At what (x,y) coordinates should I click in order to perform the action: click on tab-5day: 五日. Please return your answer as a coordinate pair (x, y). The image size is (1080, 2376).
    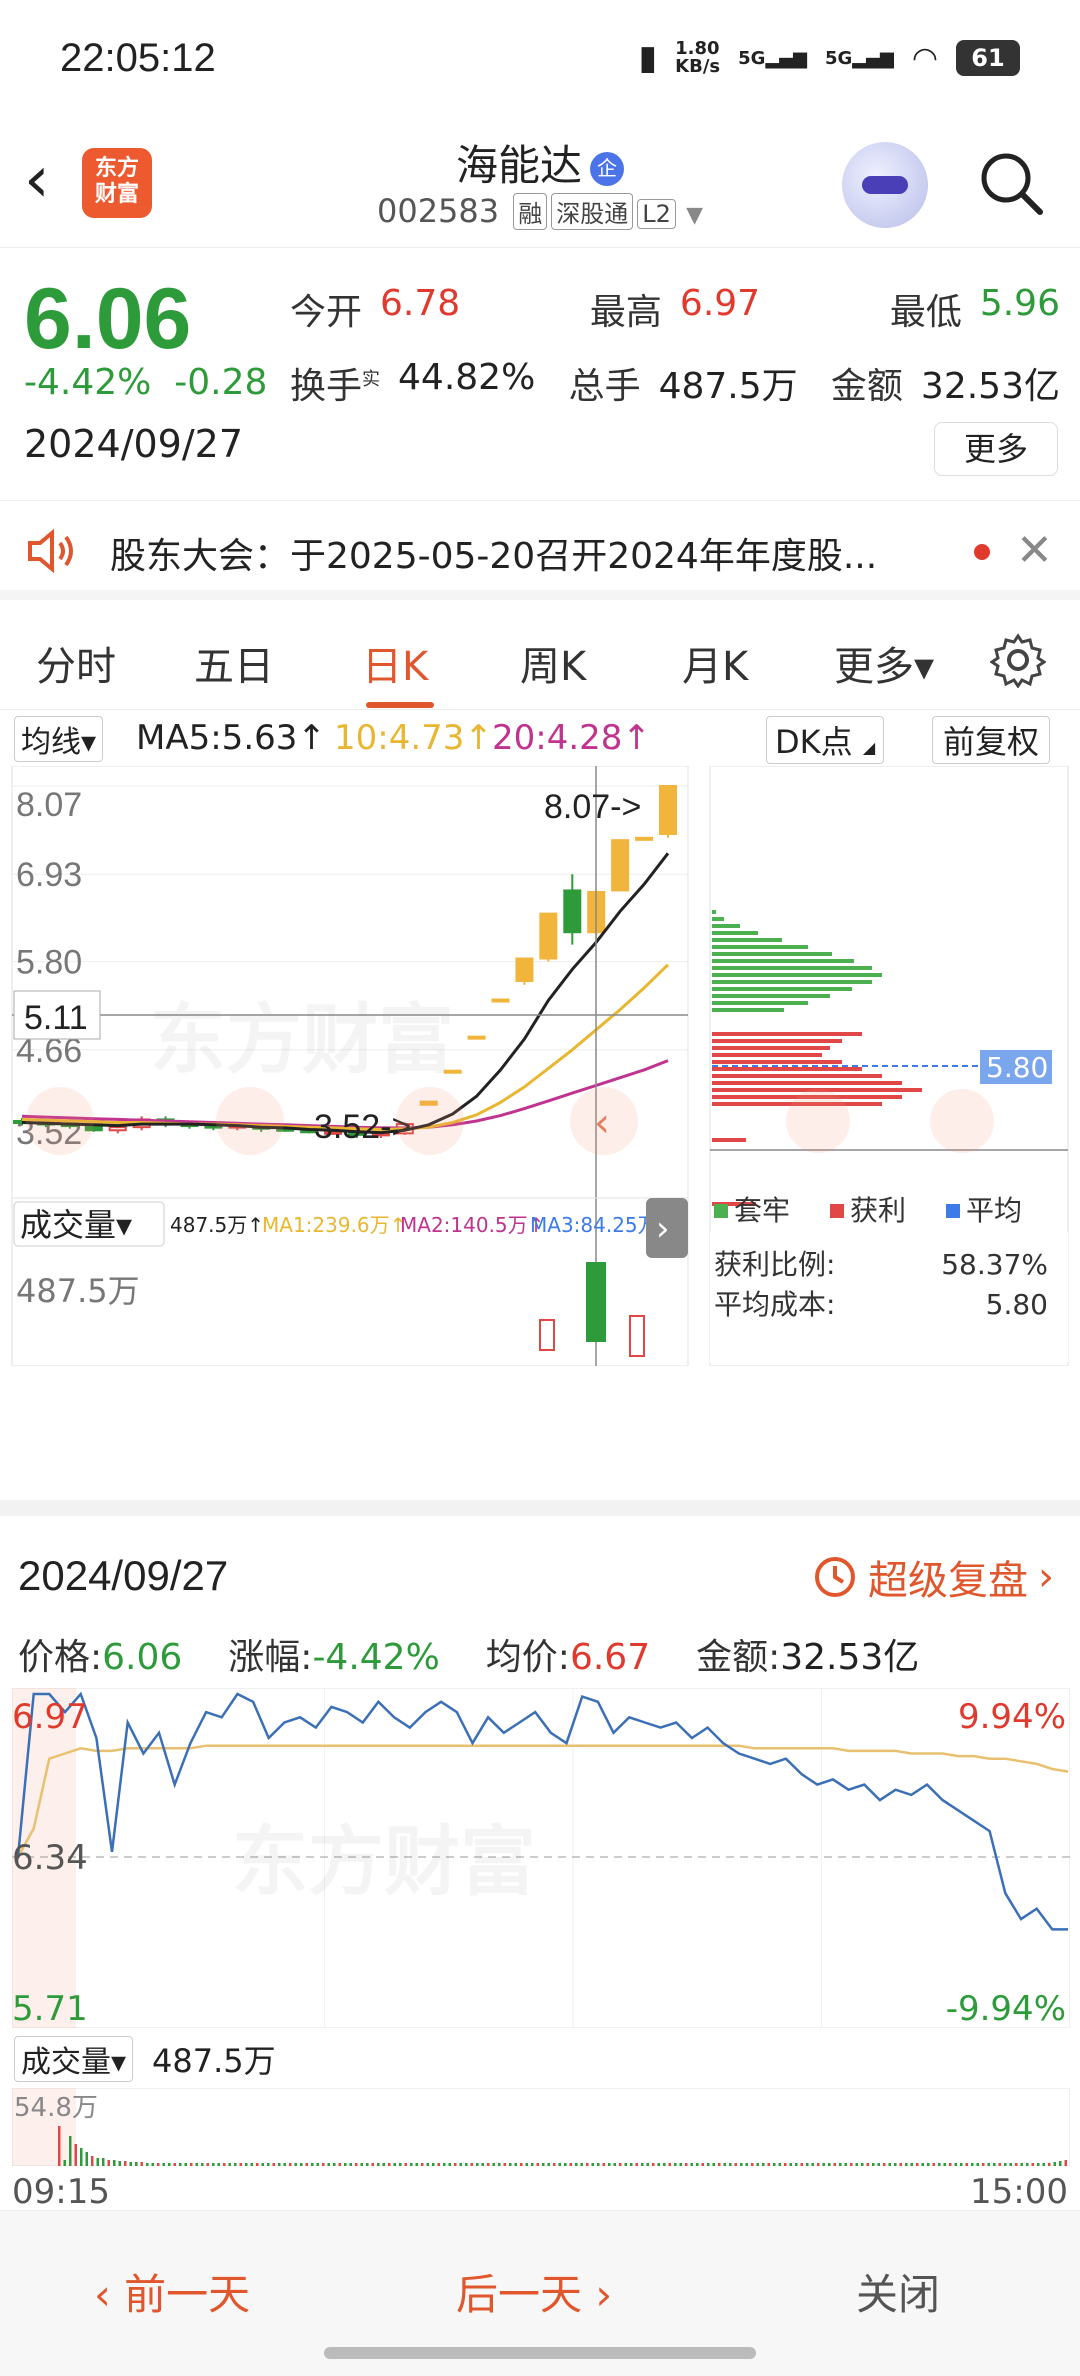
    Looking at the image, I should click on (234, 663).